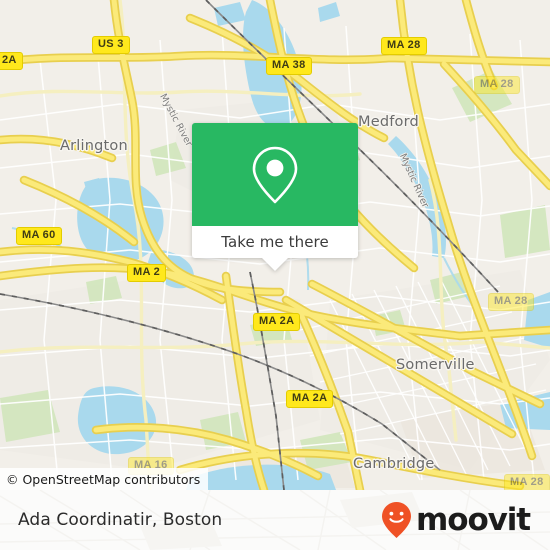 This screenshot has height=550, width=550. I want to click on moovit-logo: moovit, so click(455, 520).